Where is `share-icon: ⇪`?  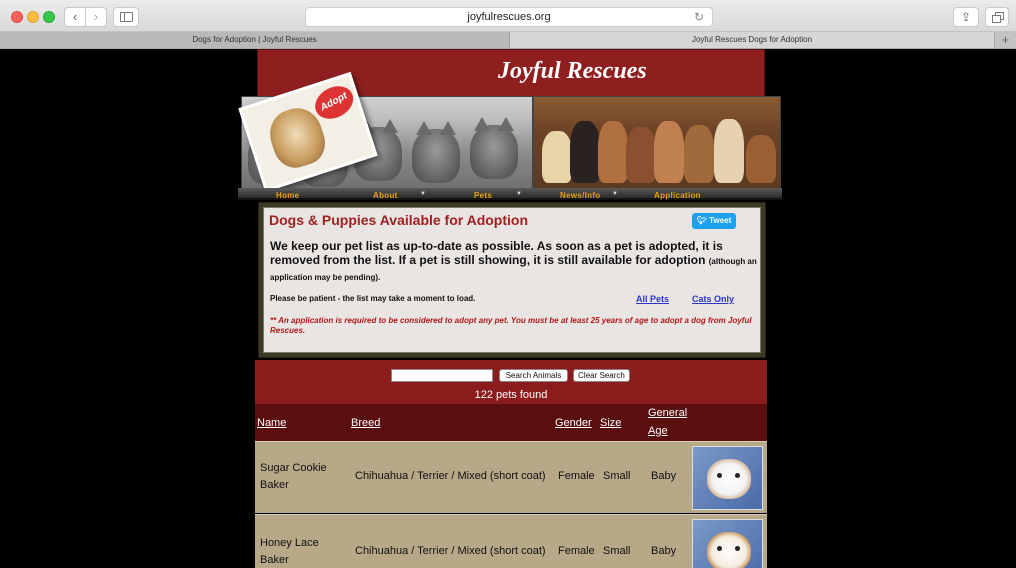 share-icon: ⇪ is located at coordinates (966, 17).